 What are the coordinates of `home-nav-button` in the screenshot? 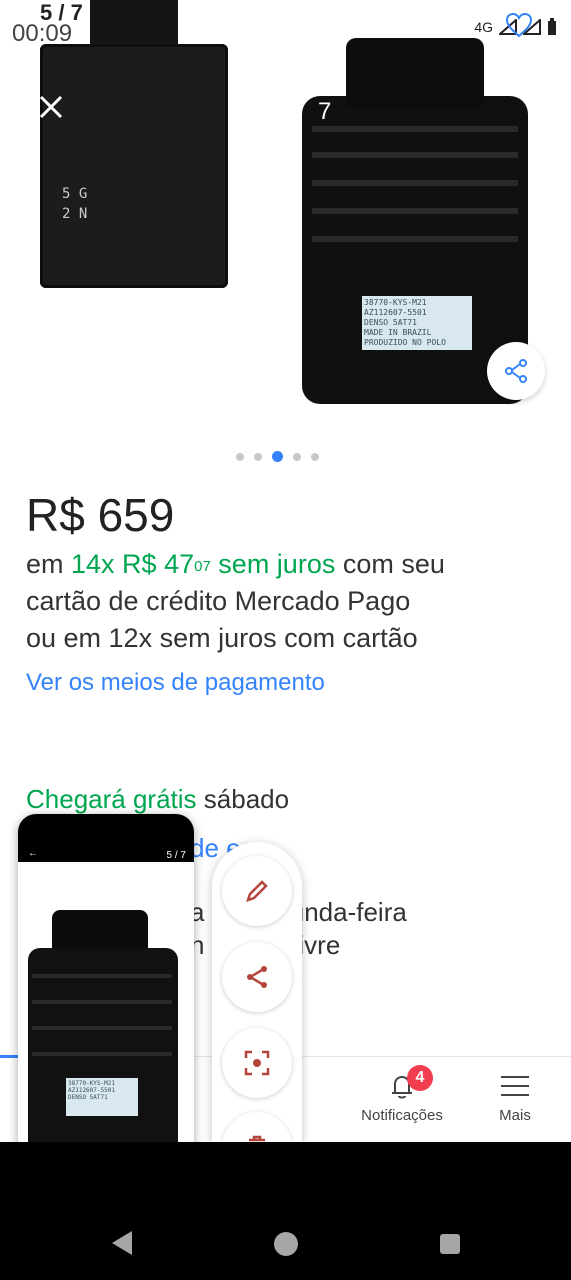 It's located at (286, 1244).